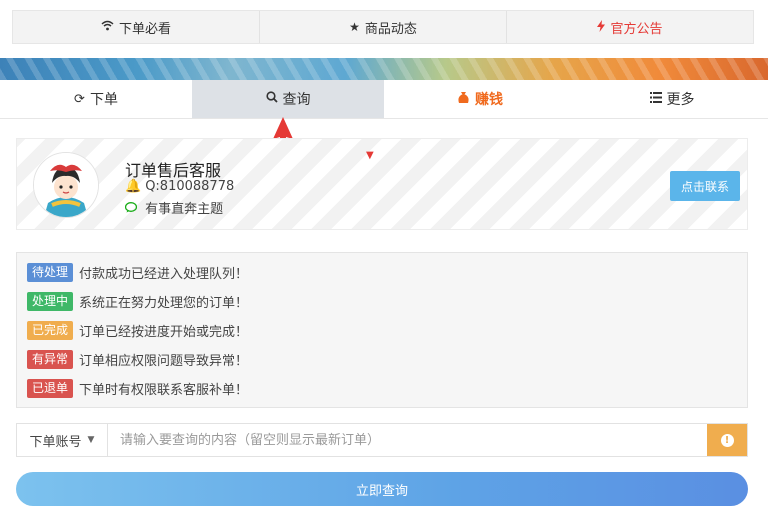 This screenshot has width=768, height=510. I want to click on legend-text-completed: 订单已经按进度开始或完成！, so click(164, 332).